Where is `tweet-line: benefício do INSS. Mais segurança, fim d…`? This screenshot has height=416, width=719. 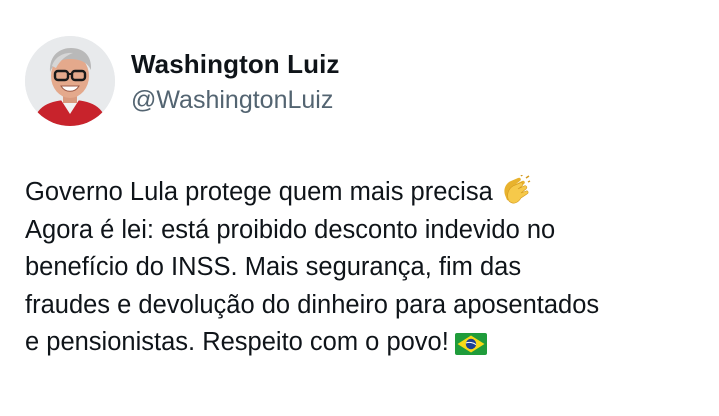
tweet-line: benefício do INSS. Mais segurança, fim d… is located at coordinates (273, 267).